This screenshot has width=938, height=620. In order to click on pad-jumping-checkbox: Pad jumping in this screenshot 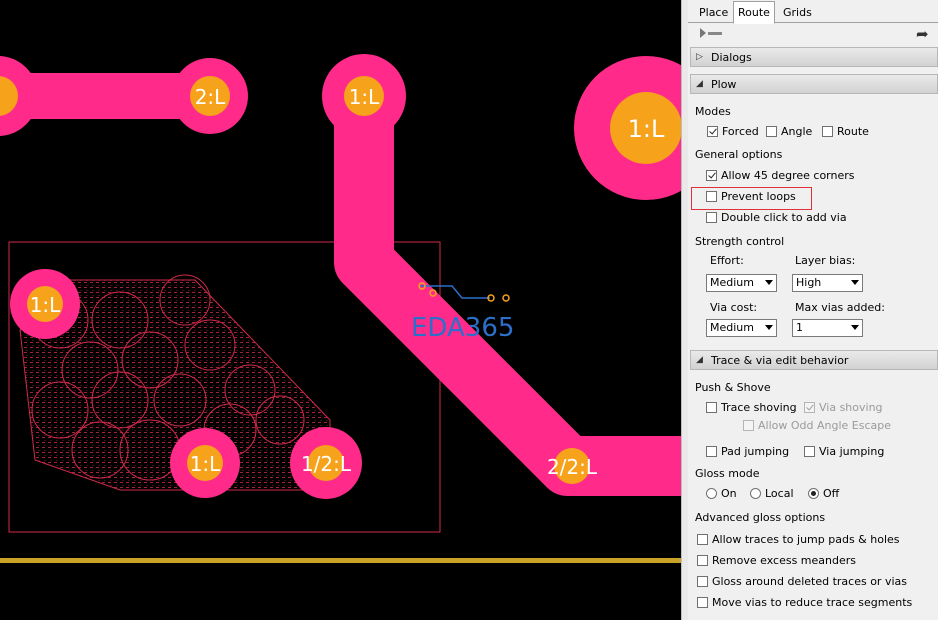, I will do `click(747, 452)`.